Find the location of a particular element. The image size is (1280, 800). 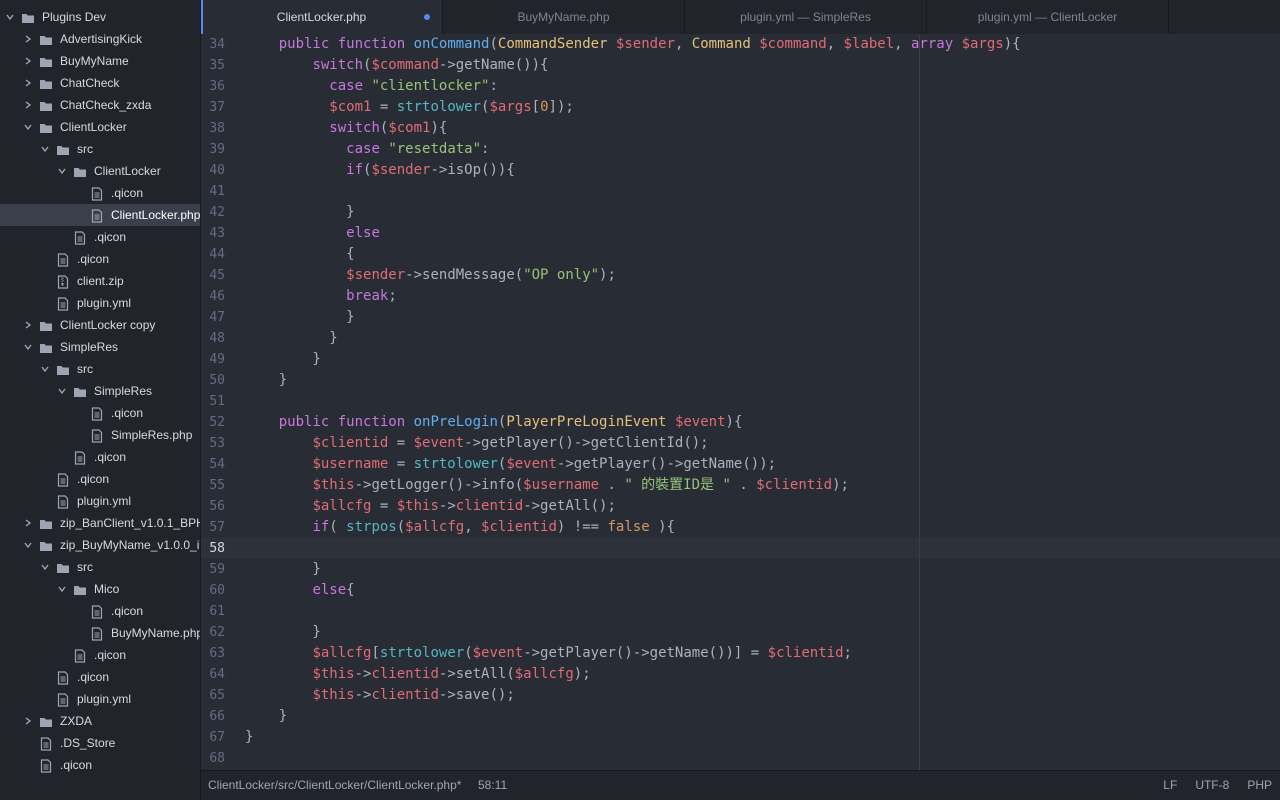

tree-folder: ClientLocker copy is located at coordinates (100, 325).